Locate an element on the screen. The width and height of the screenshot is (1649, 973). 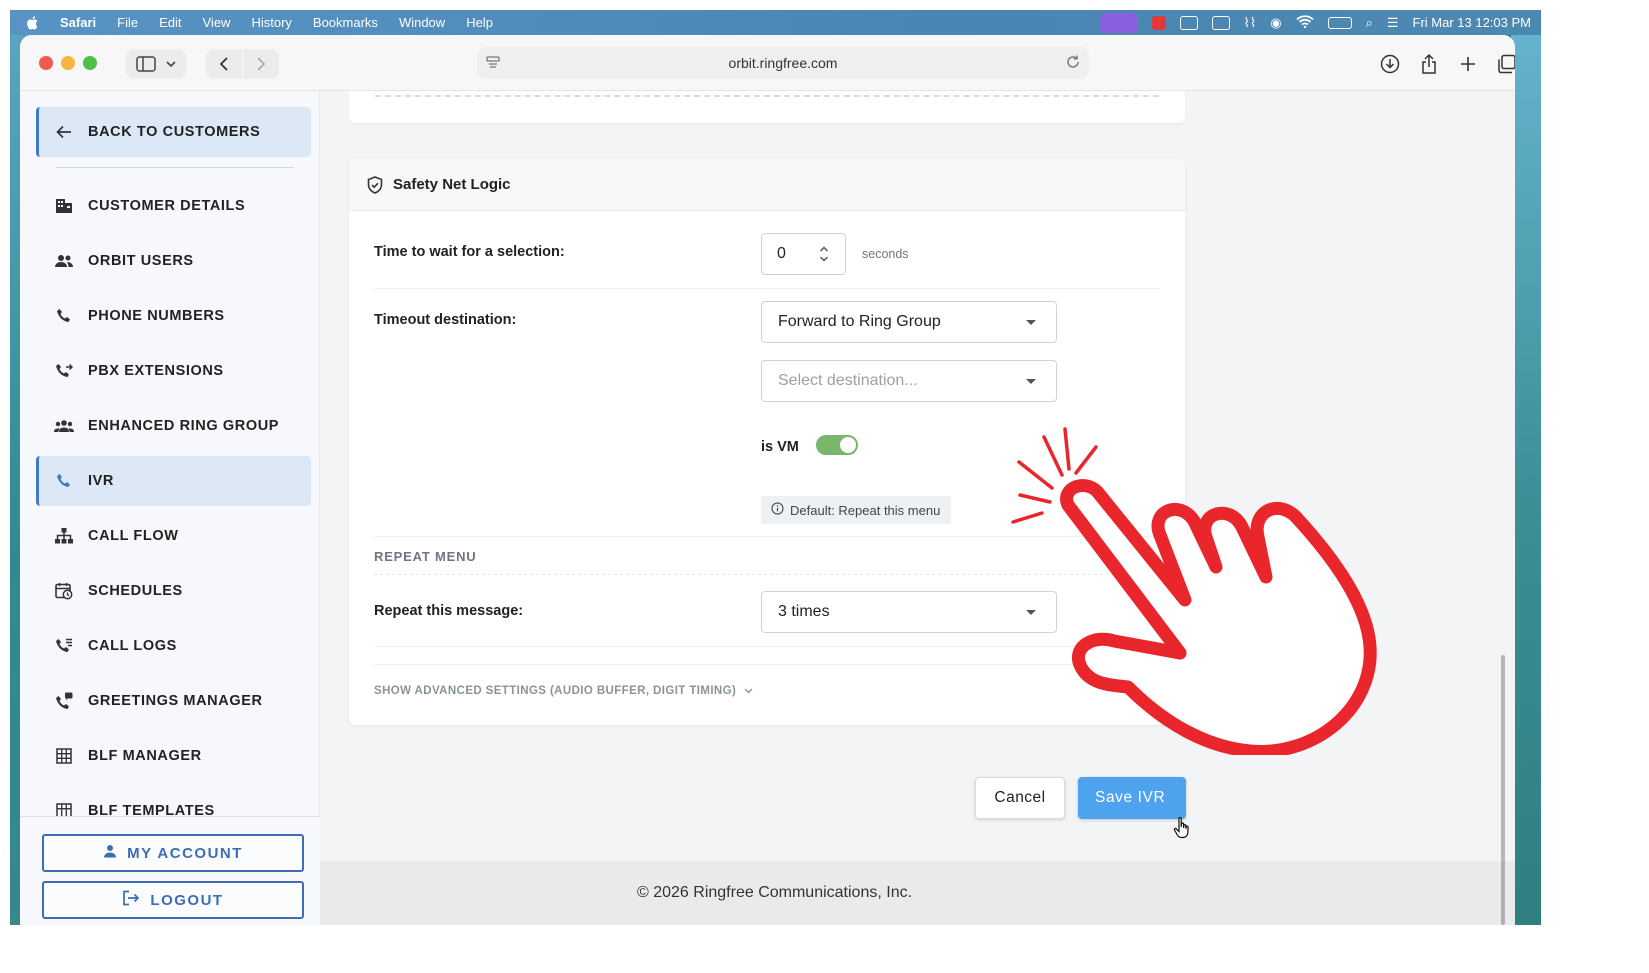
safety-net-header: Safety Net Logic is located at coordinates (767, 185).